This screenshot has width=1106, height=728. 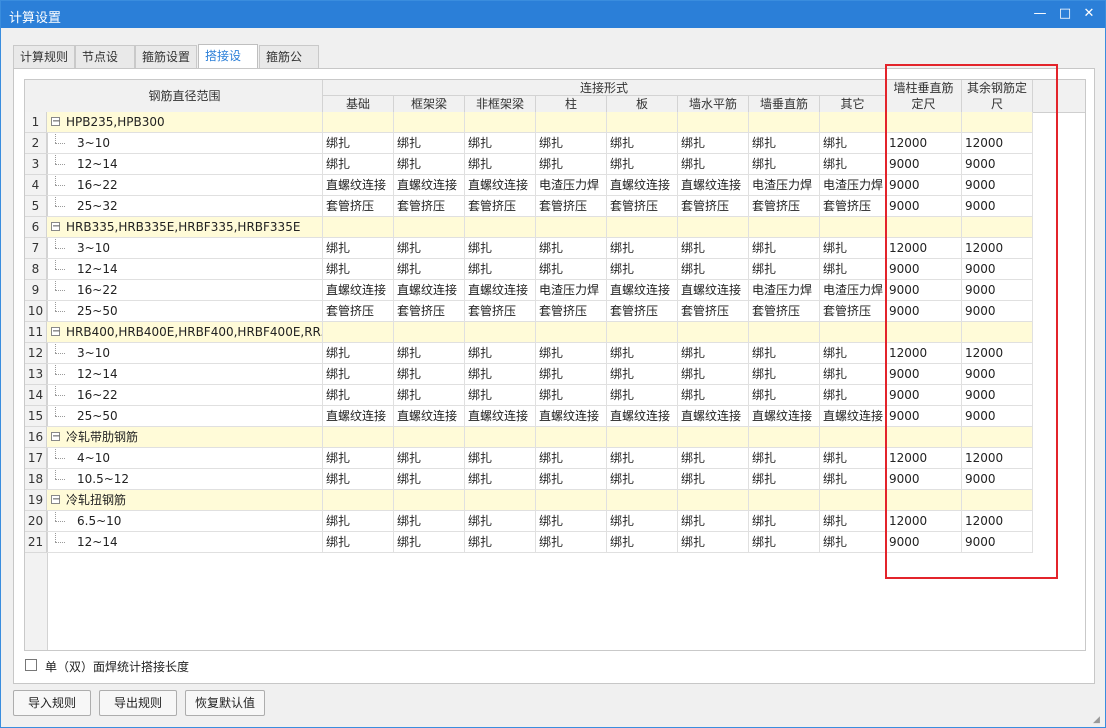 What do you see at coordinates (1040, 14) in the screenshot?
I see `minimize-icon: —` at bounding box center [1040, 14].